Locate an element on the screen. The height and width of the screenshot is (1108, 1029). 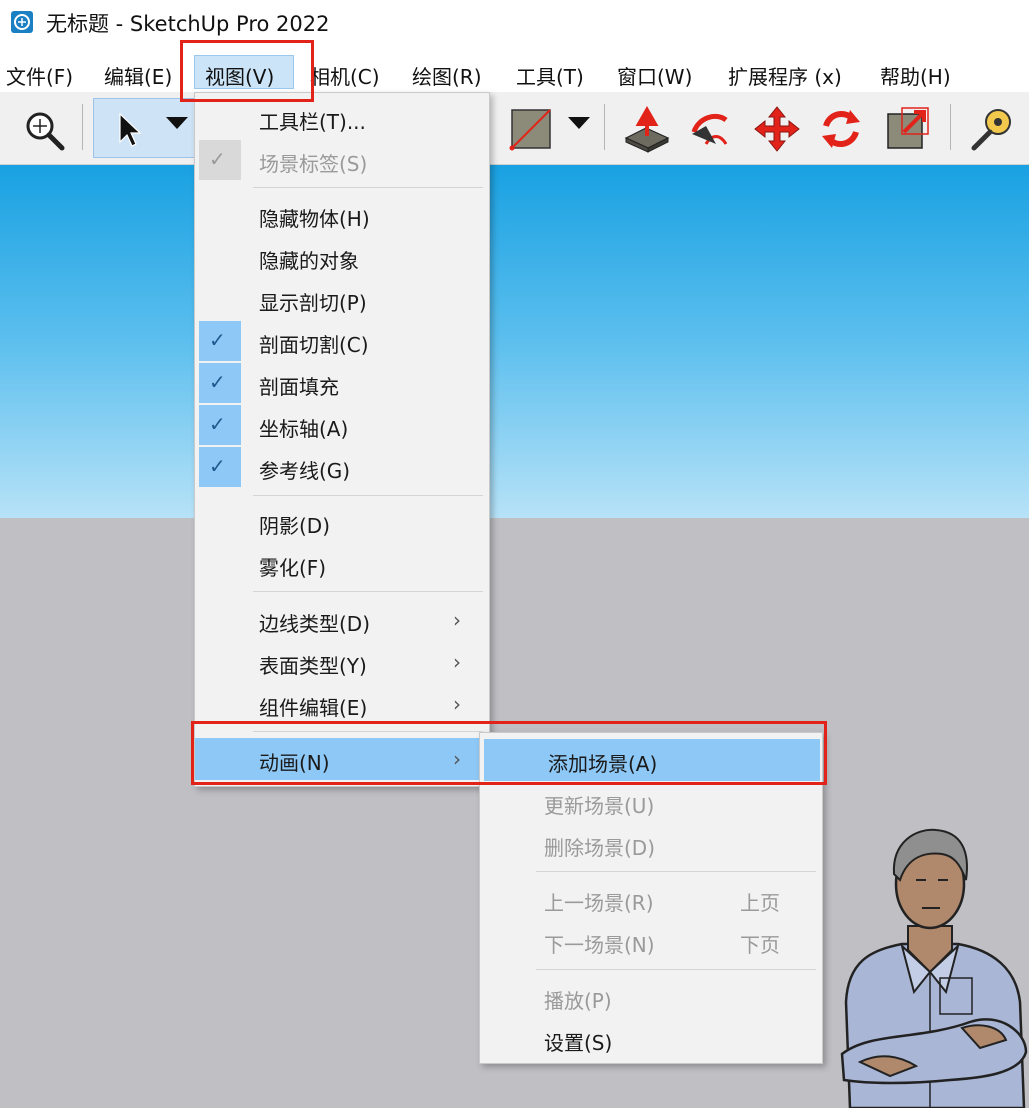
tape-measure-icon is located at coordinates (991, 129).